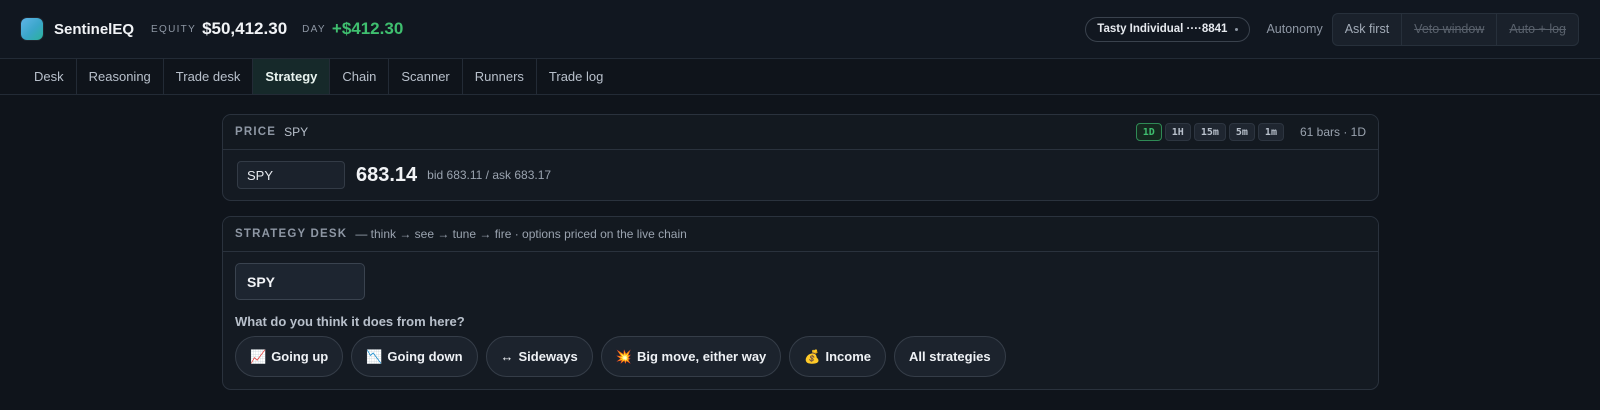  What do you see at coordinates (500, 76) in the screenshot?
I see `tab-runners: Runners` at bounding box center [500, 76].